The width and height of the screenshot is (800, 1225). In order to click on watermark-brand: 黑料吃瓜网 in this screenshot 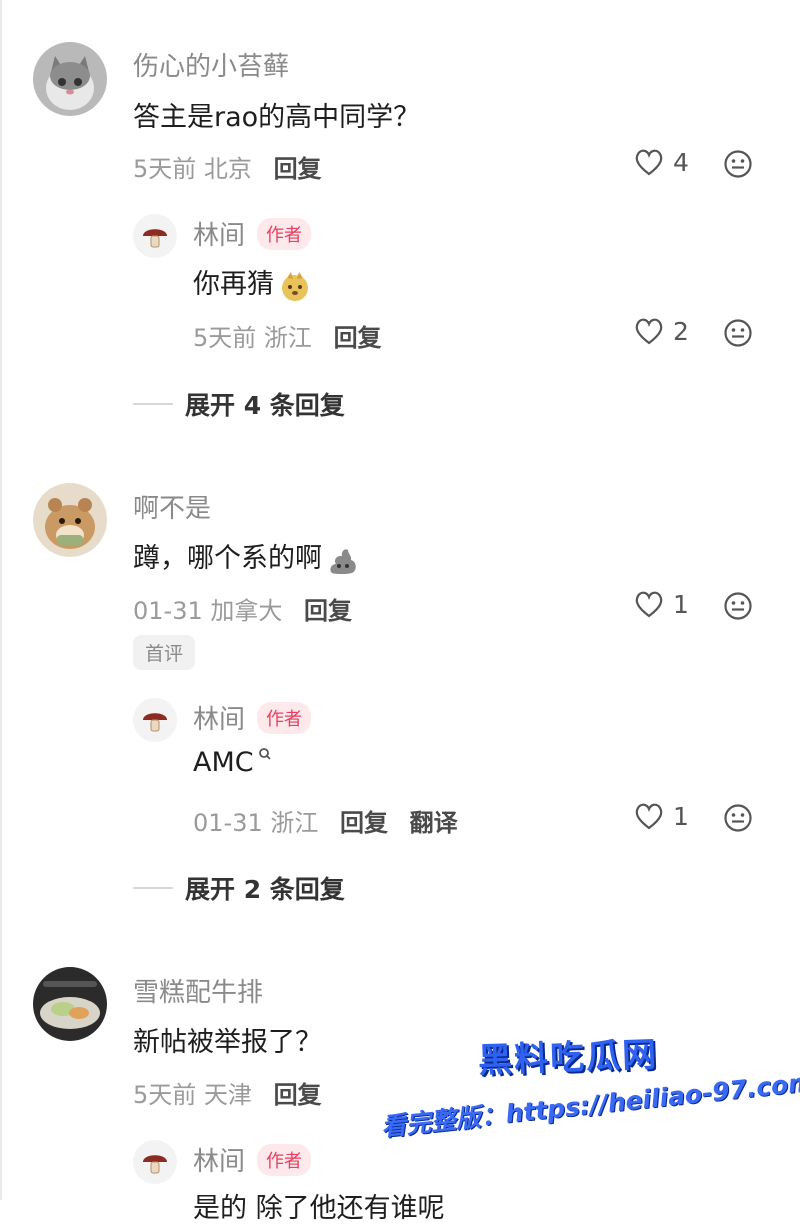, I will do `click(568, 1058)`.